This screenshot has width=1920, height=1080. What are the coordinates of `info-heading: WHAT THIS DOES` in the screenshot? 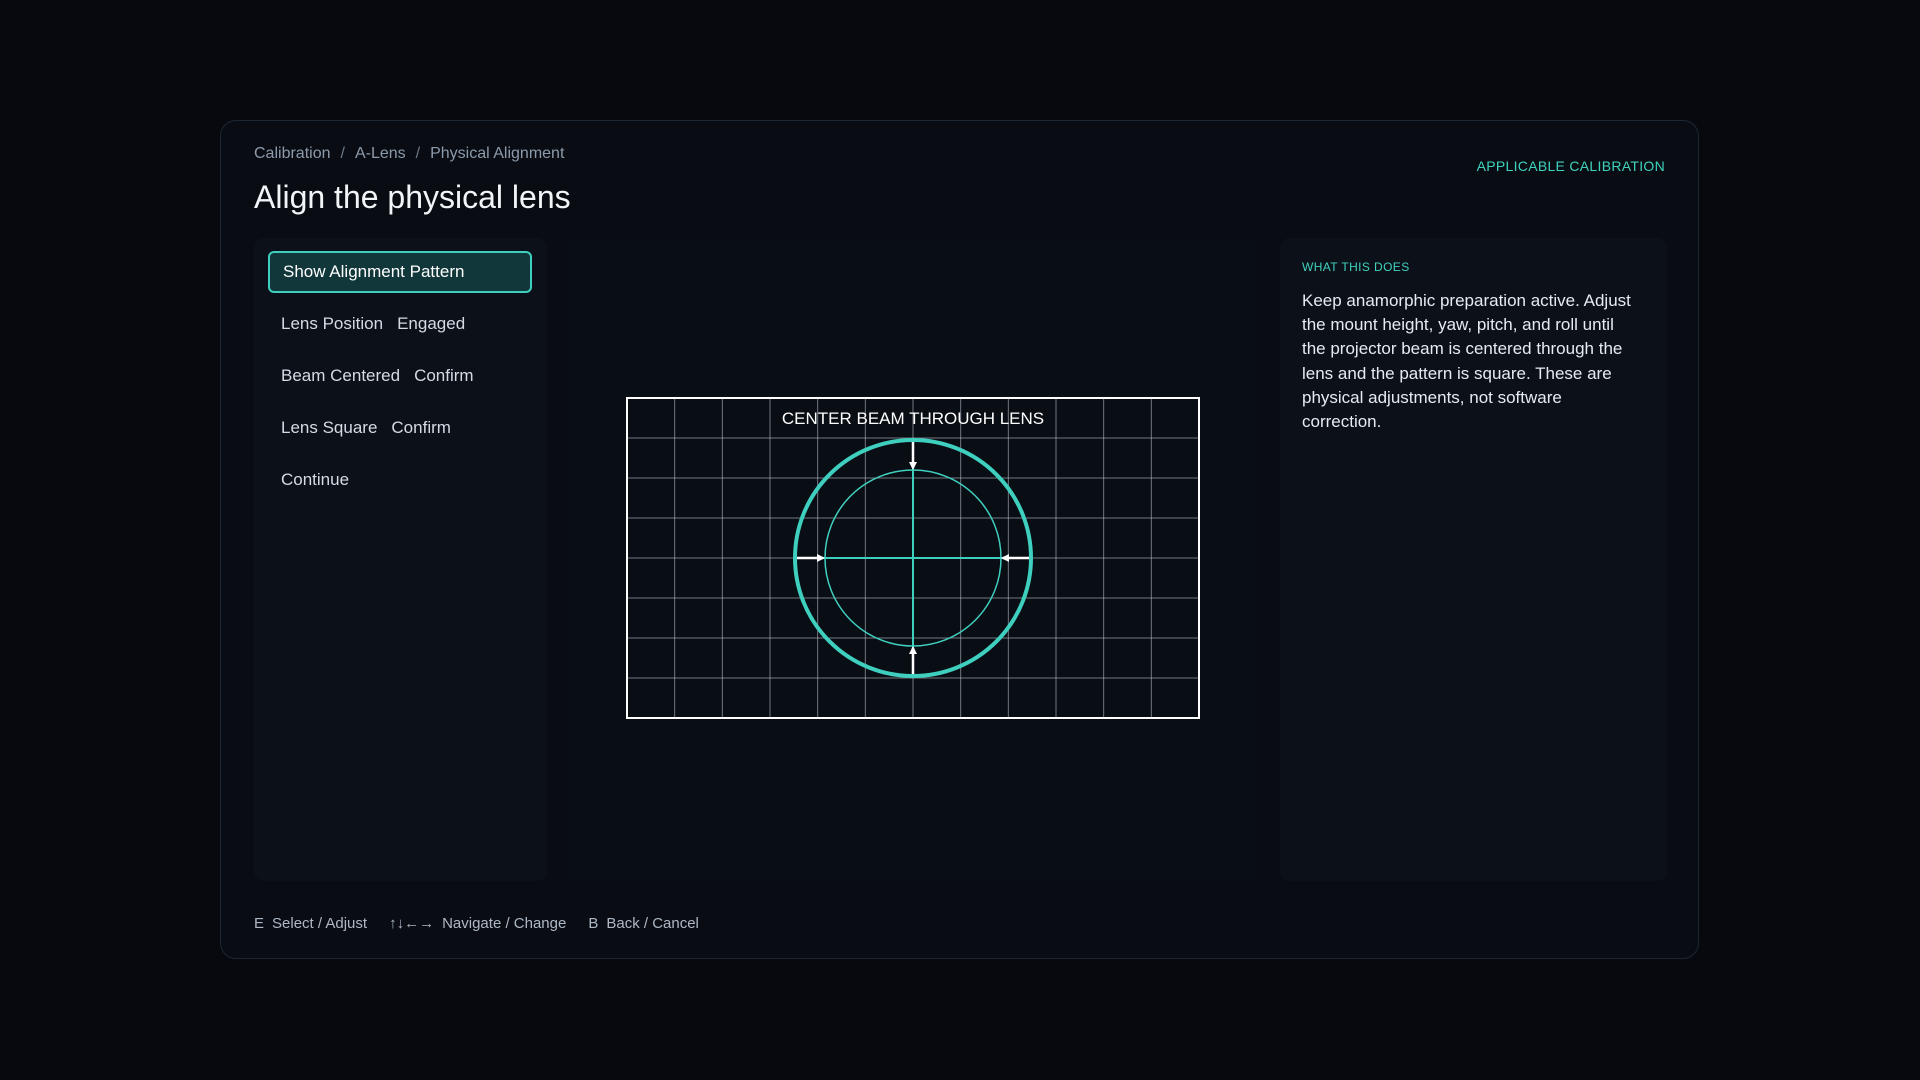 It's located at (1356, 267).